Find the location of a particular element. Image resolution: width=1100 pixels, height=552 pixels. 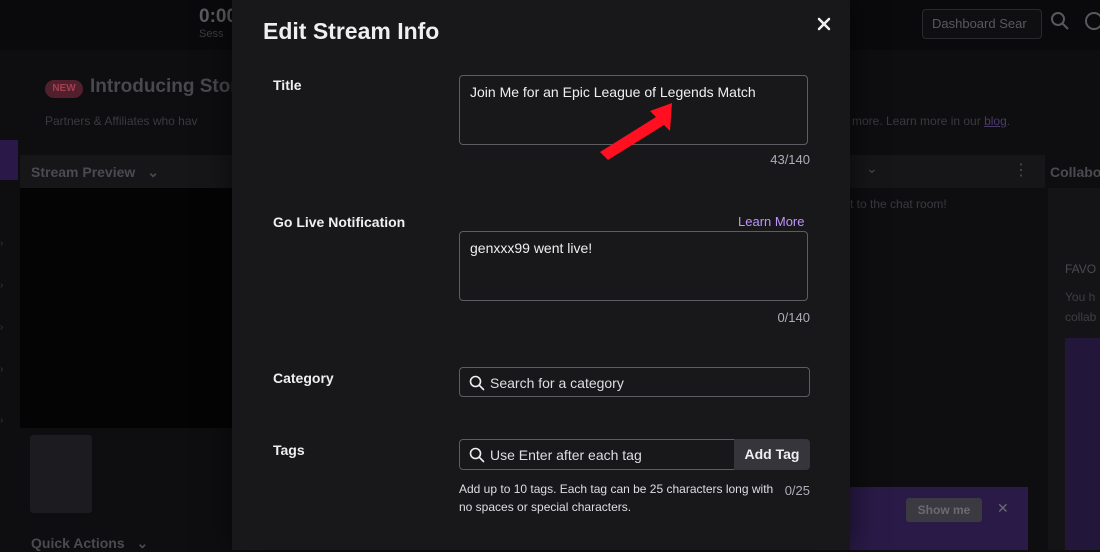

close-icon is located at coordinates (824, 24).